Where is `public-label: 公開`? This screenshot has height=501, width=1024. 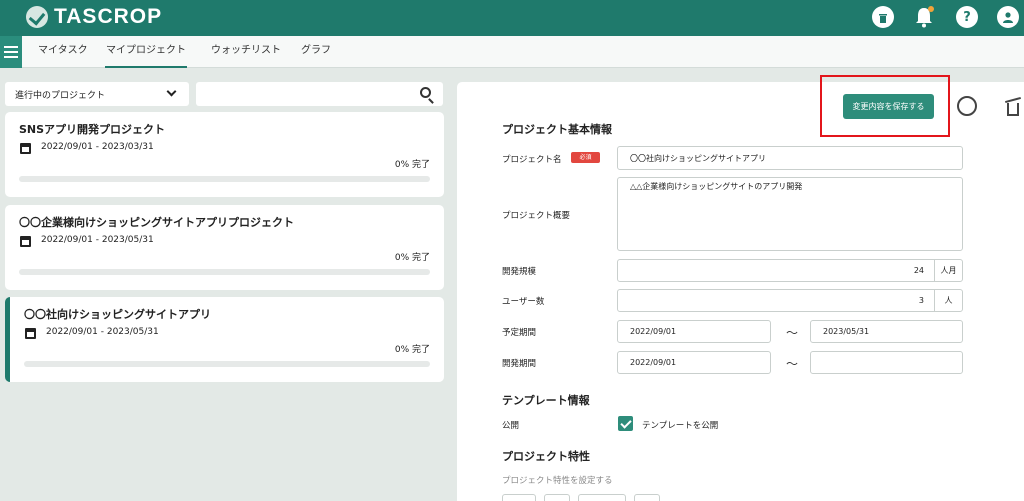 public-label: 公開 is located at coordinates (511, 426).